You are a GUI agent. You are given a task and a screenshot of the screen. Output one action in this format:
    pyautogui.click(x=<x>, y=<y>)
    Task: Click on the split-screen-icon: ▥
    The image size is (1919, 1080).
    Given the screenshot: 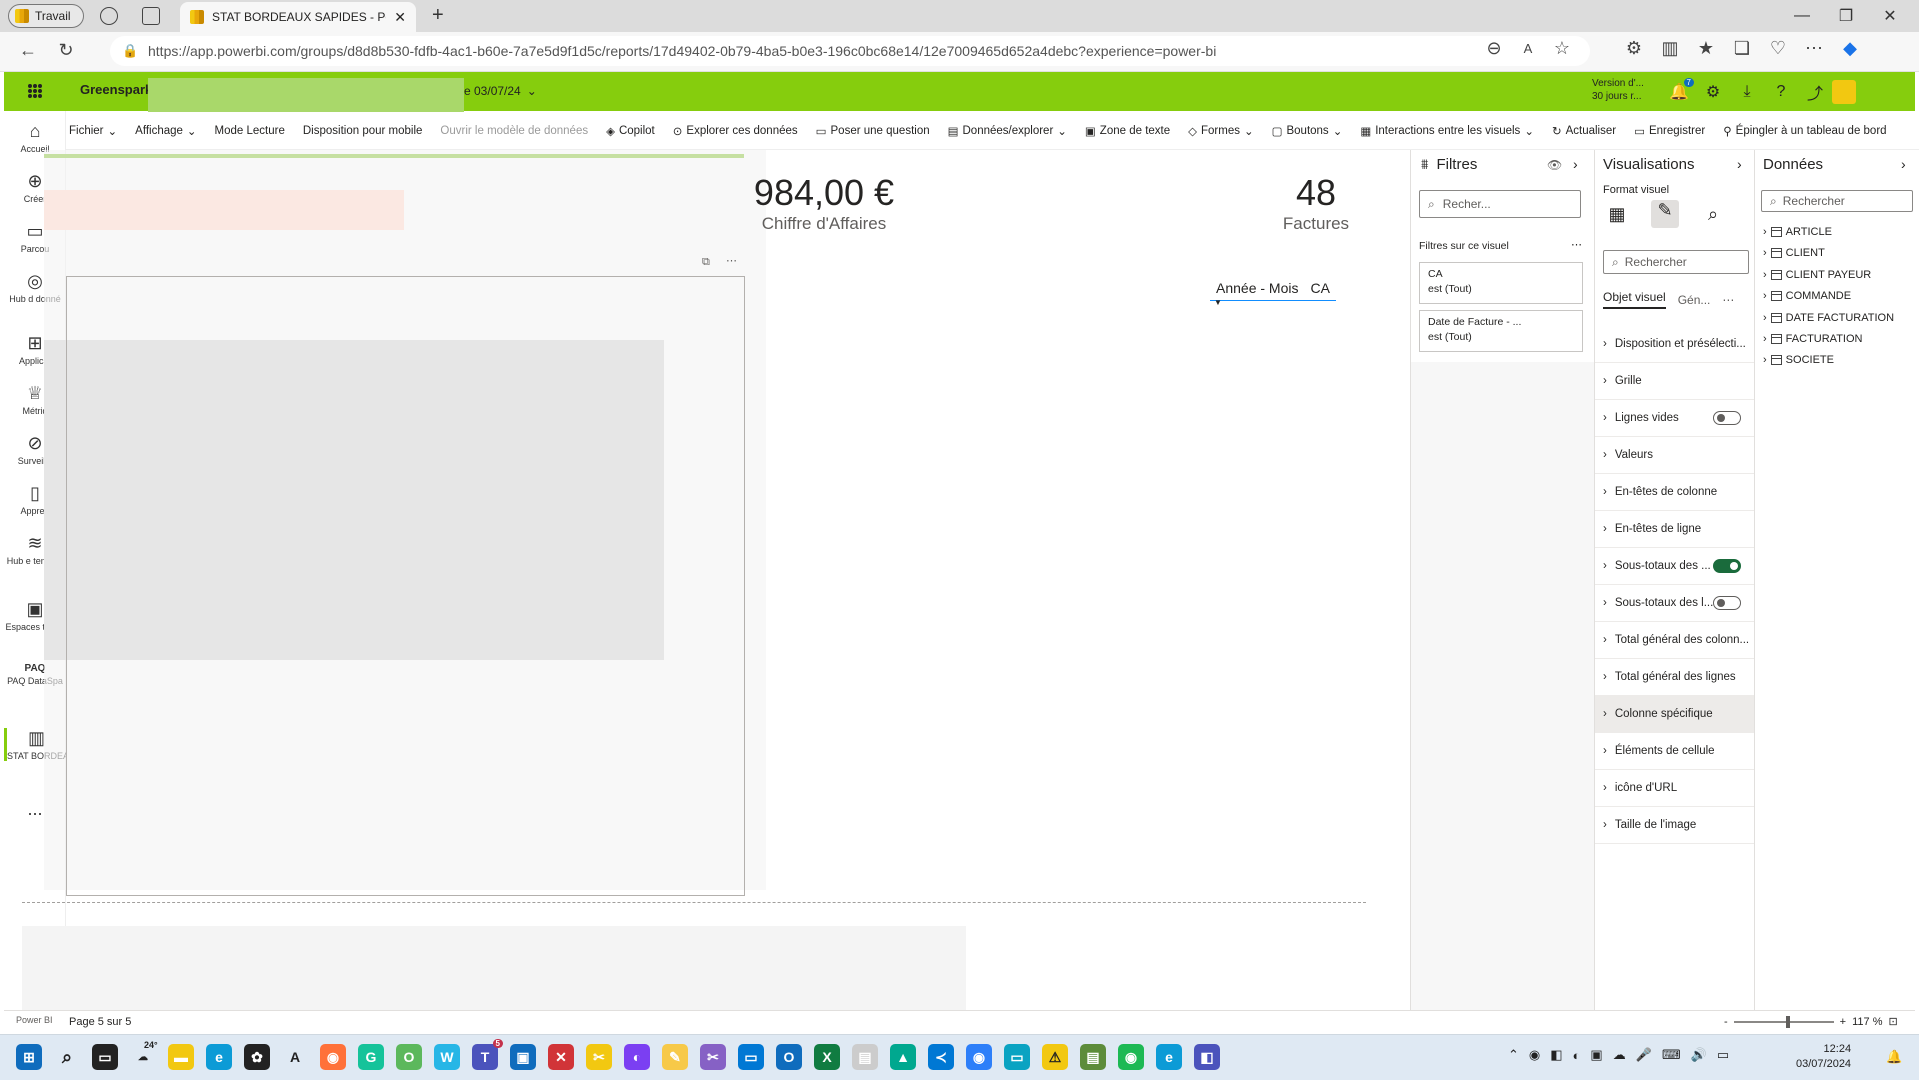 What is the action you would take?
    pyautogui.click(x=1670, y=48)
    